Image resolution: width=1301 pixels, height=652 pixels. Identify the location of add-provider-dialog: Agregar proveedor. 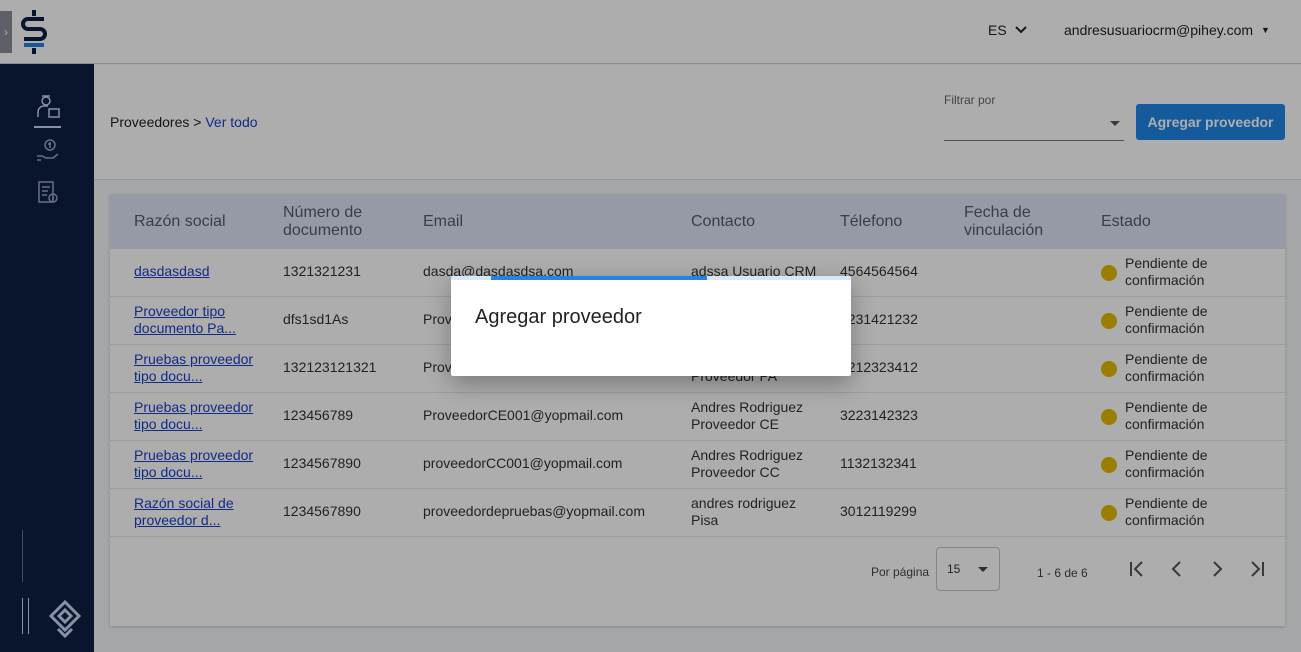
(651, 326).